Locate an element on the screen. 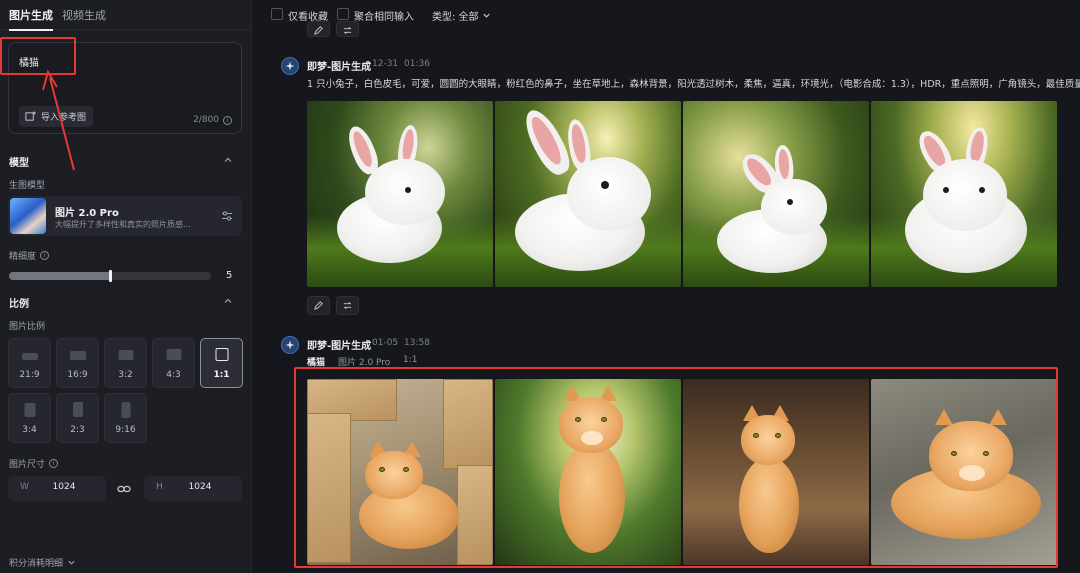 The height and width of the screenshot is (573, 1080). type-filter-dropdown: 类型: 全部 is located at coordinates (461, 15).